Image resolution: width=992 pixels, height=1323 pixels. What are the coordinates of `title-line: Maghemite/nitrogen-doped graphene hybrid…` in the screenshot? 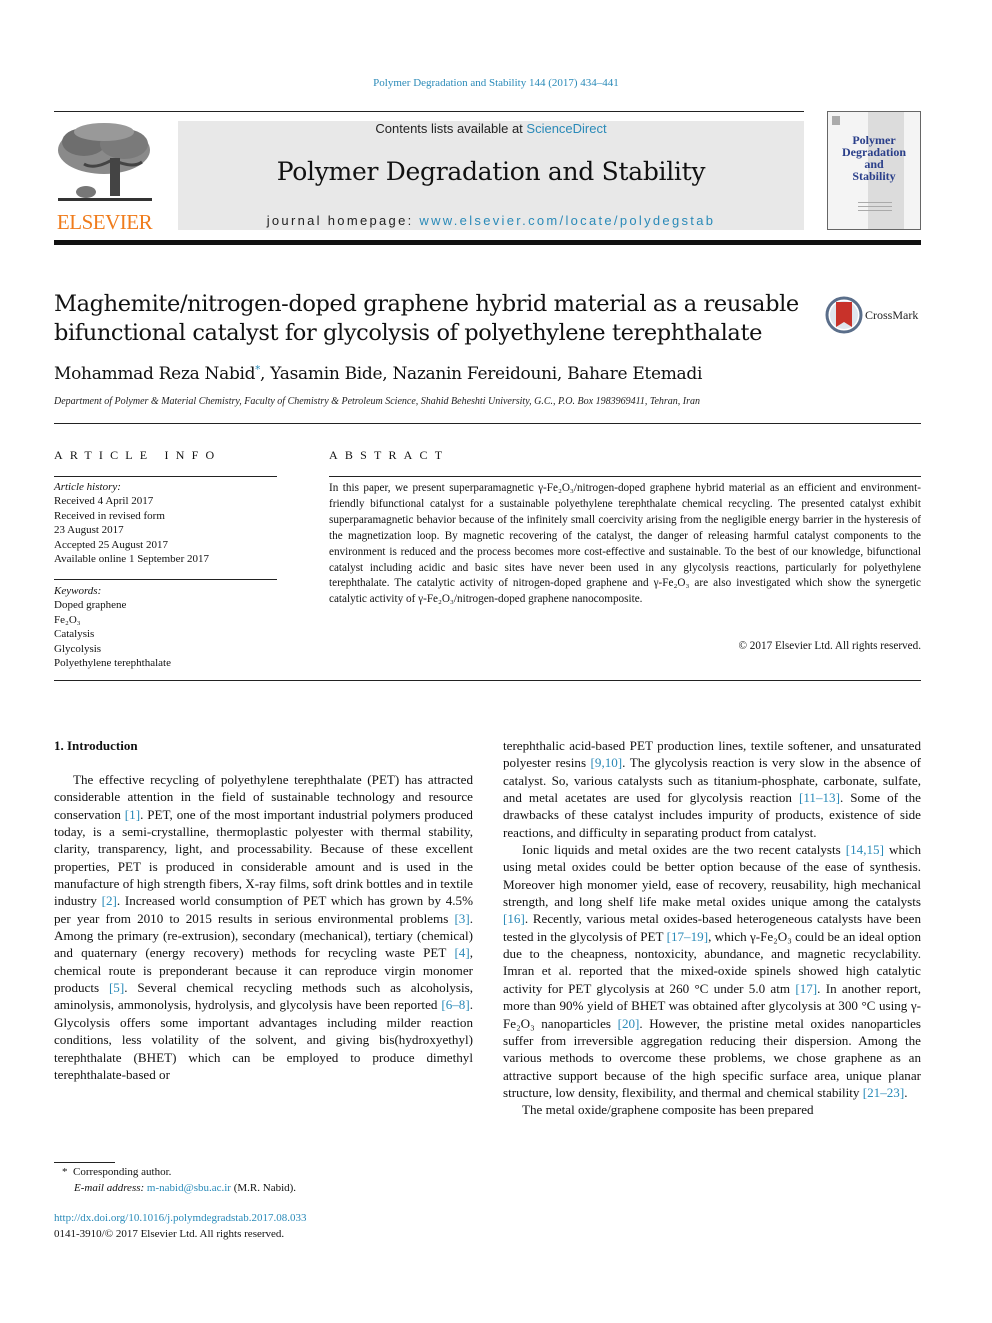 It's located at (426, 304).